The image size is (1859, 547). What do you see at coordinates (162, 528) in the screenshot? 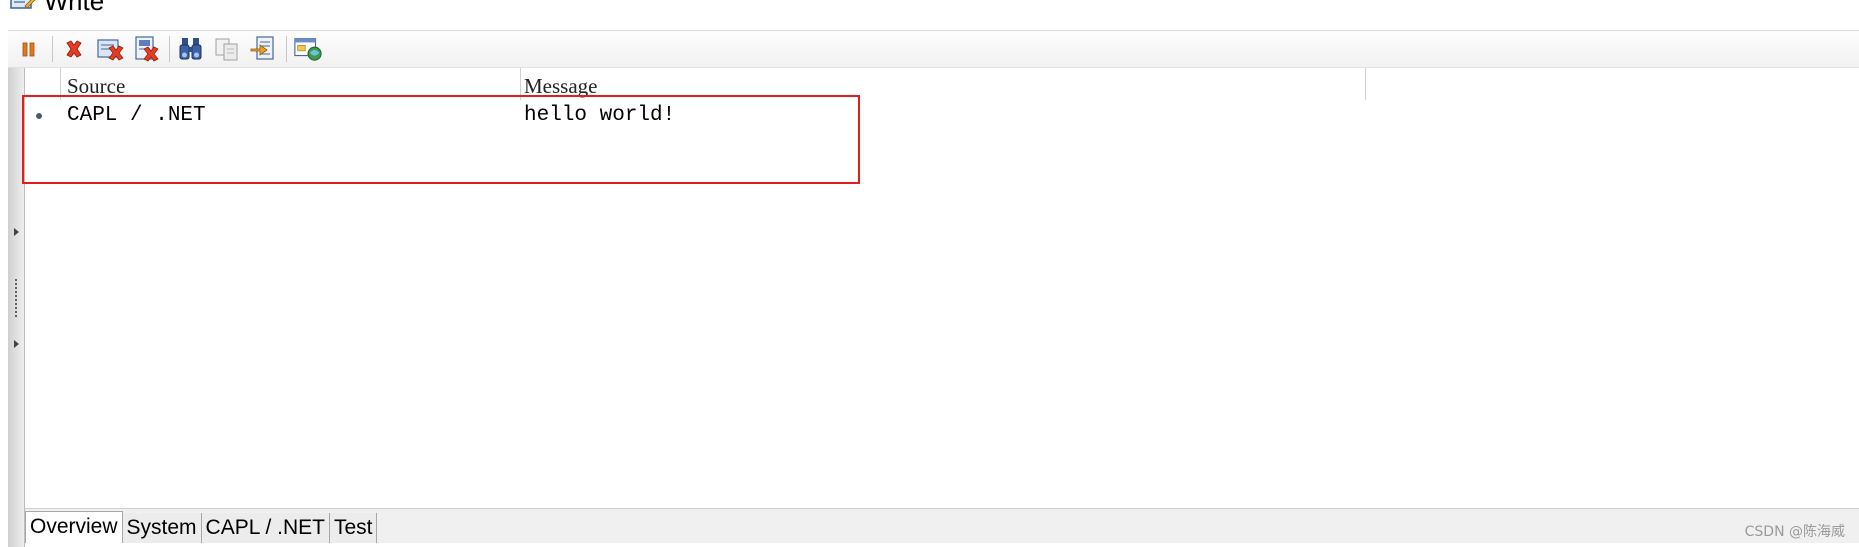
I see `tab-system: System` at bounding box center [162, 528].